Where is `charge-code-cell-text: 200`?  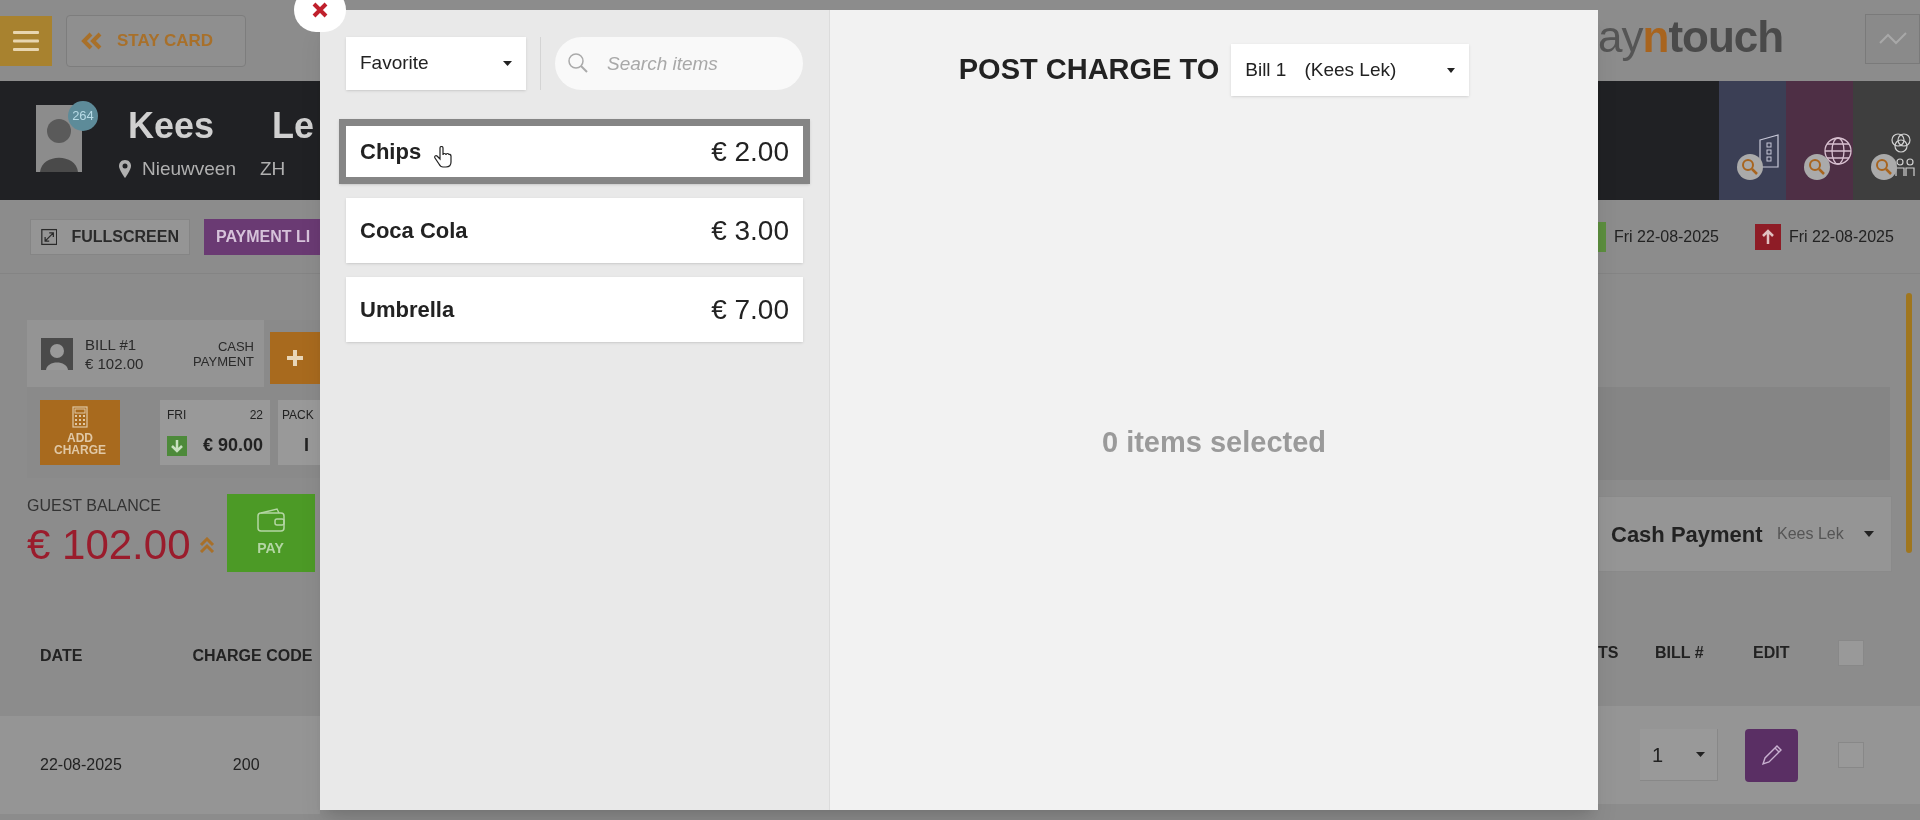
charge-code-cell-text: 200 is located at coordinates (246, 765).